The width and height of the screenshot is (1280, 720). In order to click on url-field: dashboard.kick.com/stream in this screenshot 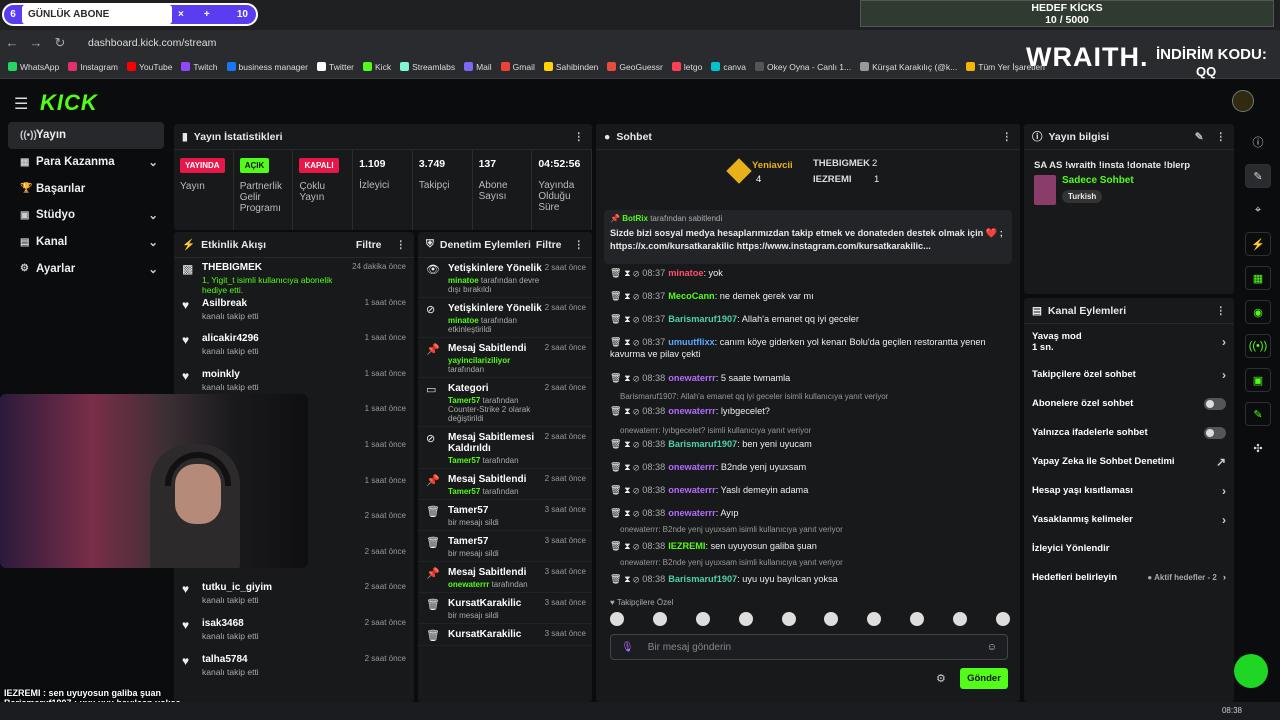, I will do `click(152, 43)`.